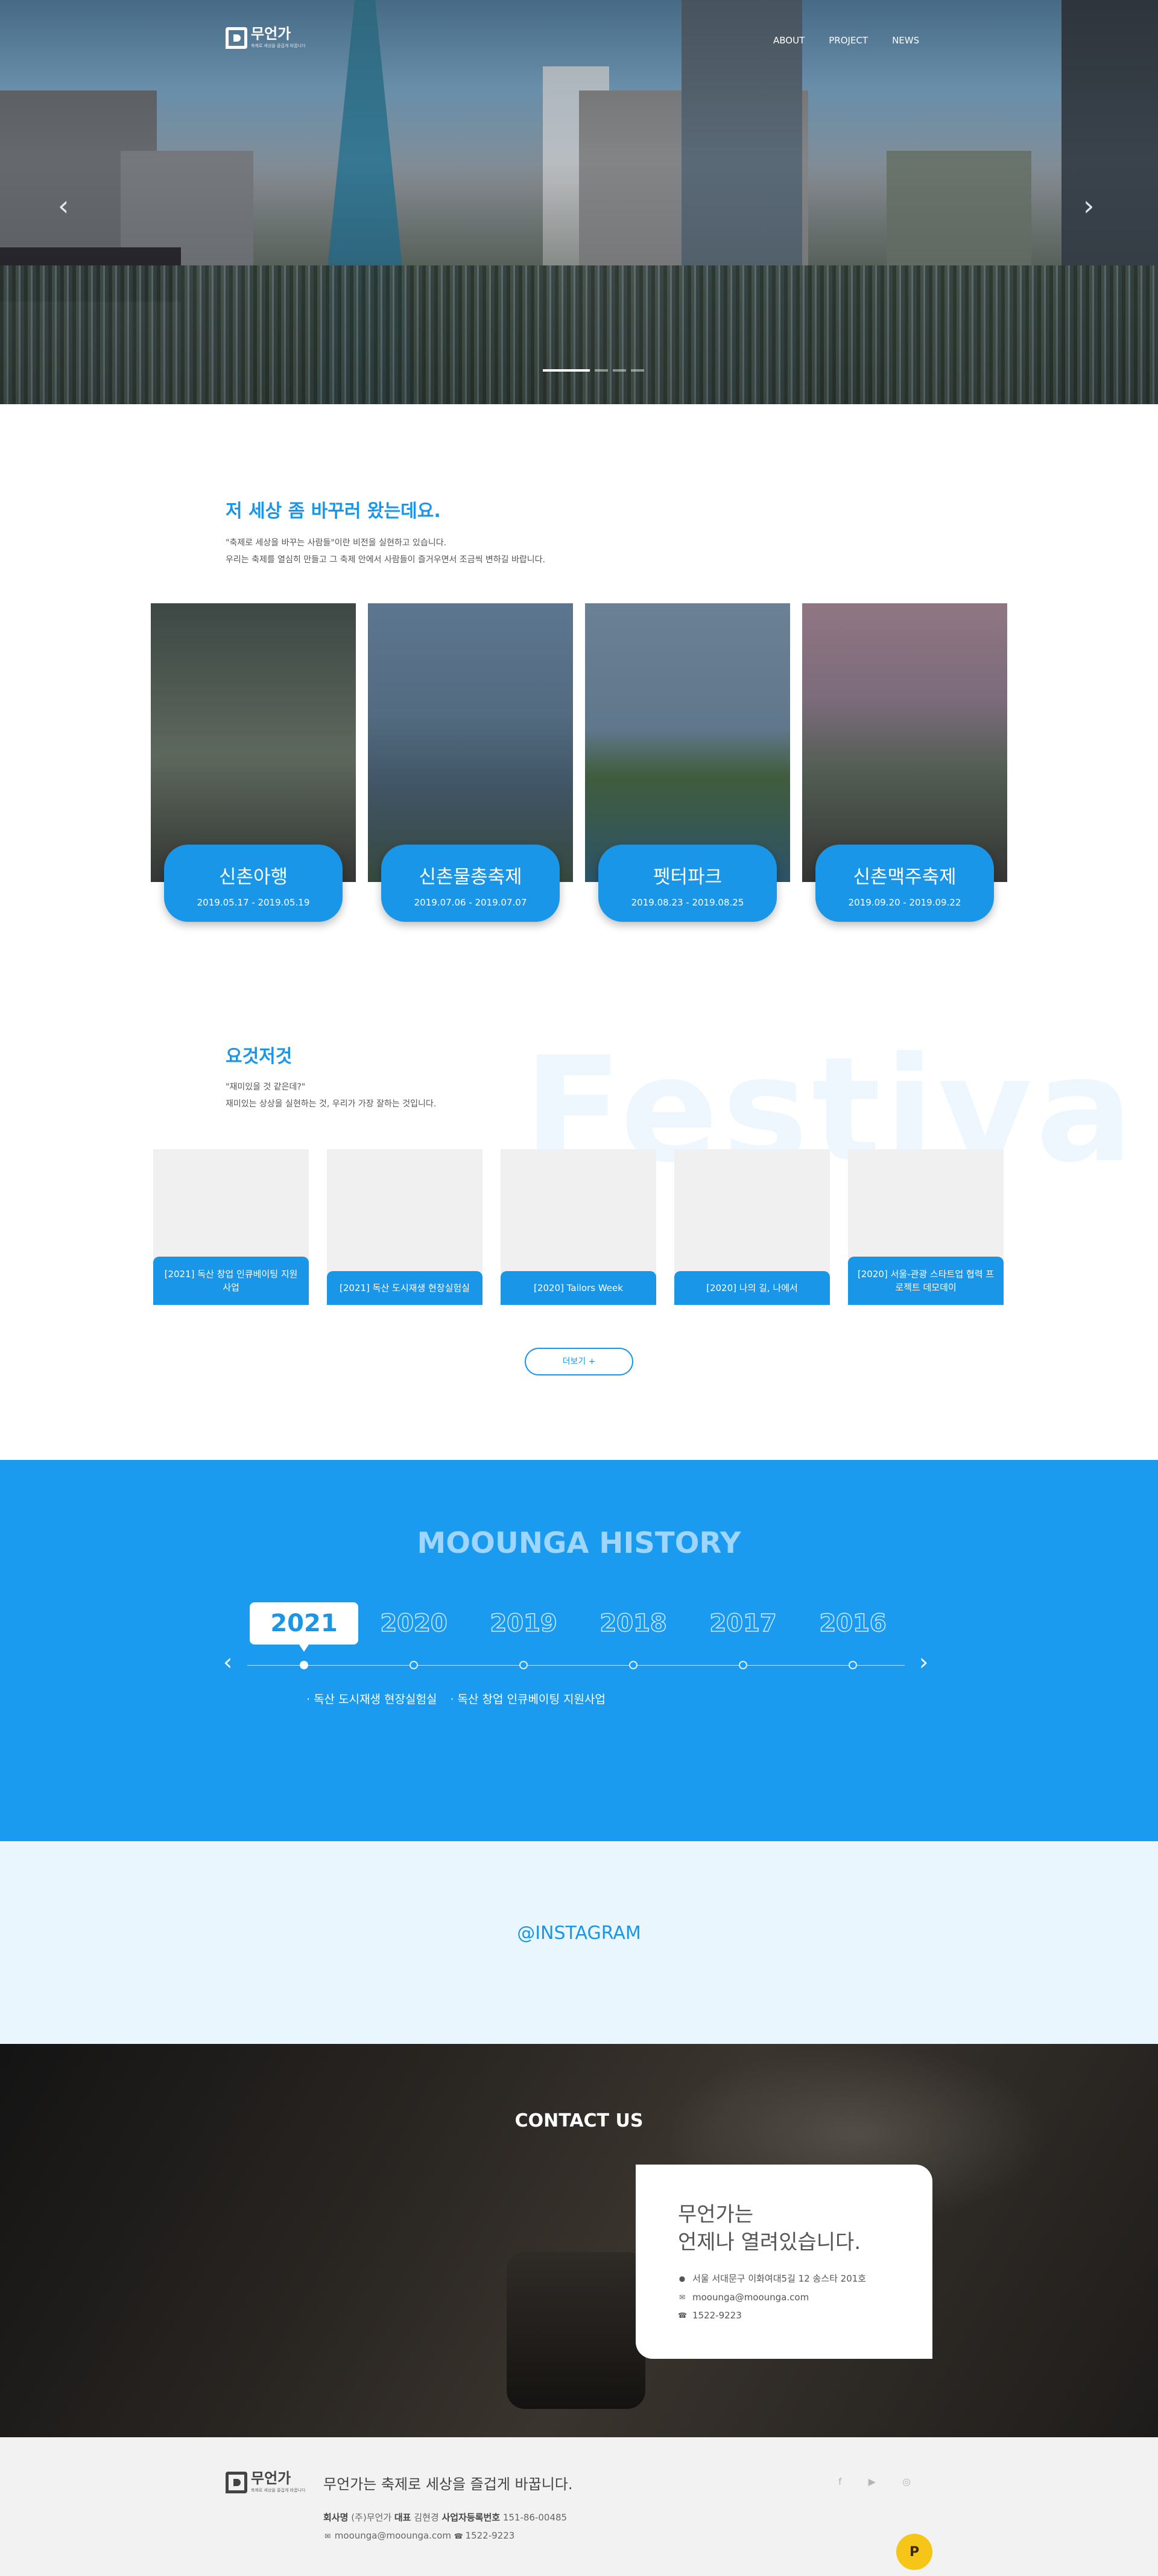  I want to click on festival-label: 펫터파크 2019.08.23 - 2019.08.25, so click(687, 883).